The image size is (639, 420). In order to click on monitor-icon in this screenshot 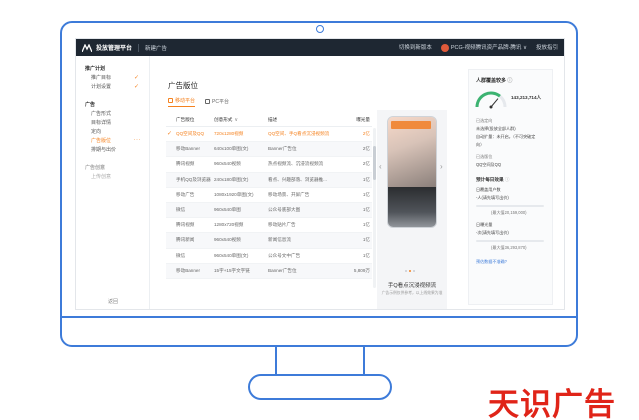, I will do `click(208, 101)`.